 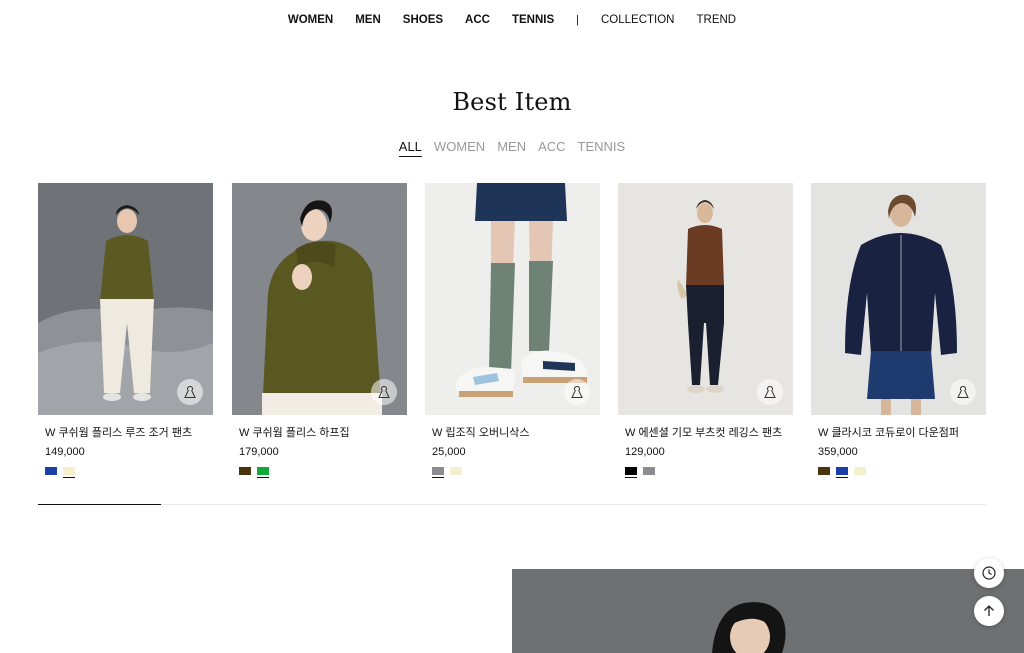 I want to click on product-card: W 립조직 오버니삭스 25,000, so click(x=512, y=330).